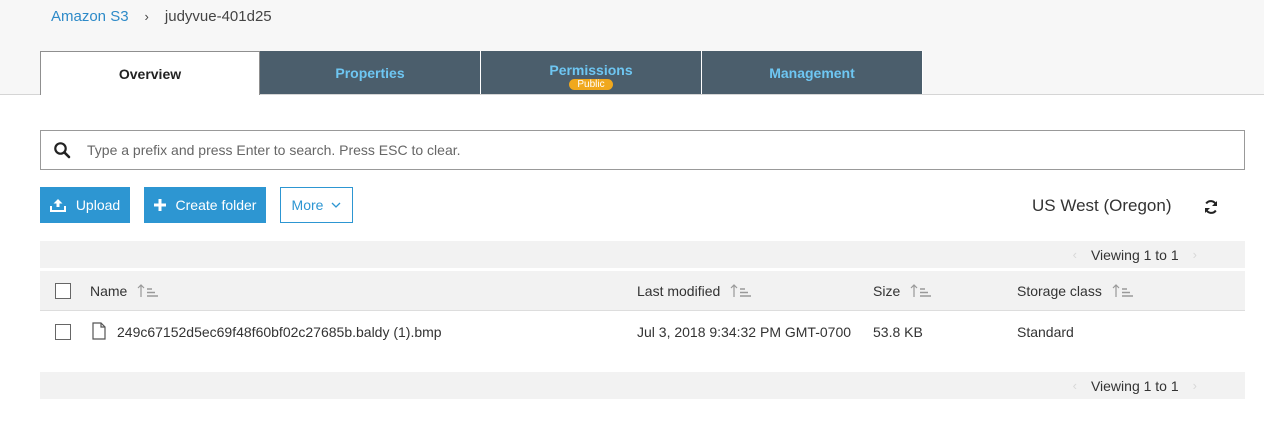 The width and height of the screenshot is (1264, 448). I want to click on row-checkbox, so click(63, 332).